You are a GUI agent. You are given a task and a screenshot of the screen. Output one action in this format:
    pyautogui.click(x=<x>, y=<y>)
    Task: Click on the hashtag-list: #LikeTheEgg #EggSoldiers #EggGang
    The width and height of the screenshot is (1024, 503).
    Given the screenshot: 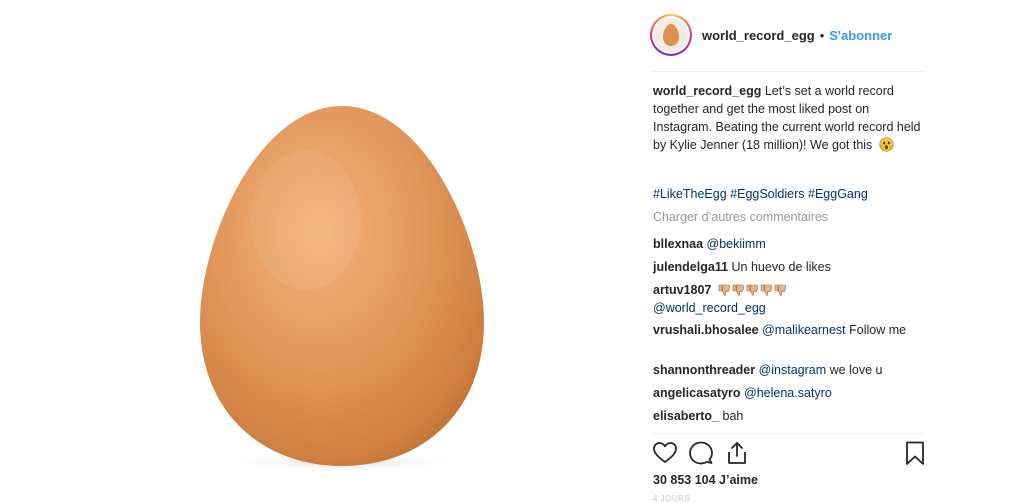 What is the action you would take?
    pyautogui.click(x=760, y=194)
    